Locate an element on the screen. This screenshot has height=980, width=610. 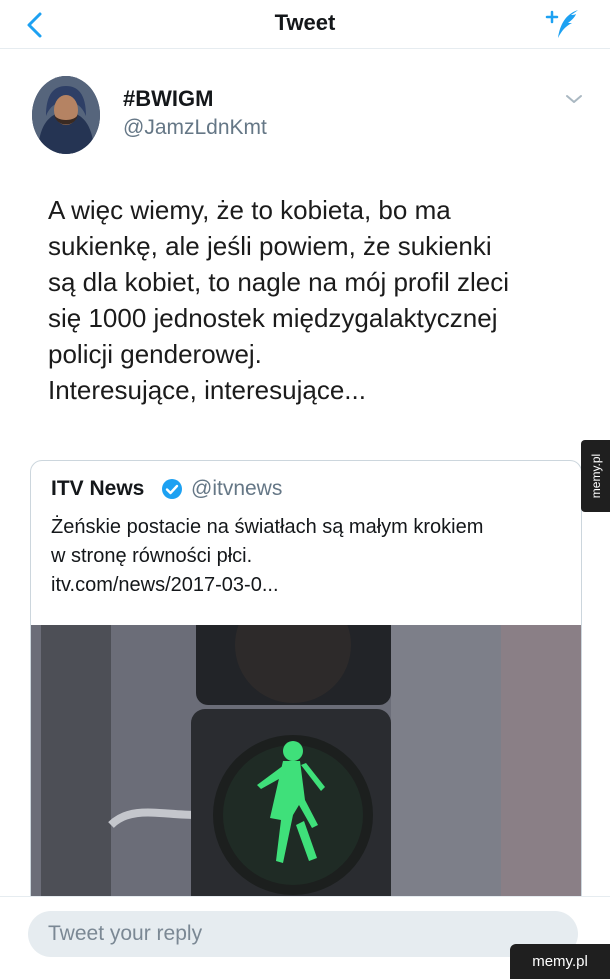
compose-tweet-icon is located at coordinates (564, 24).